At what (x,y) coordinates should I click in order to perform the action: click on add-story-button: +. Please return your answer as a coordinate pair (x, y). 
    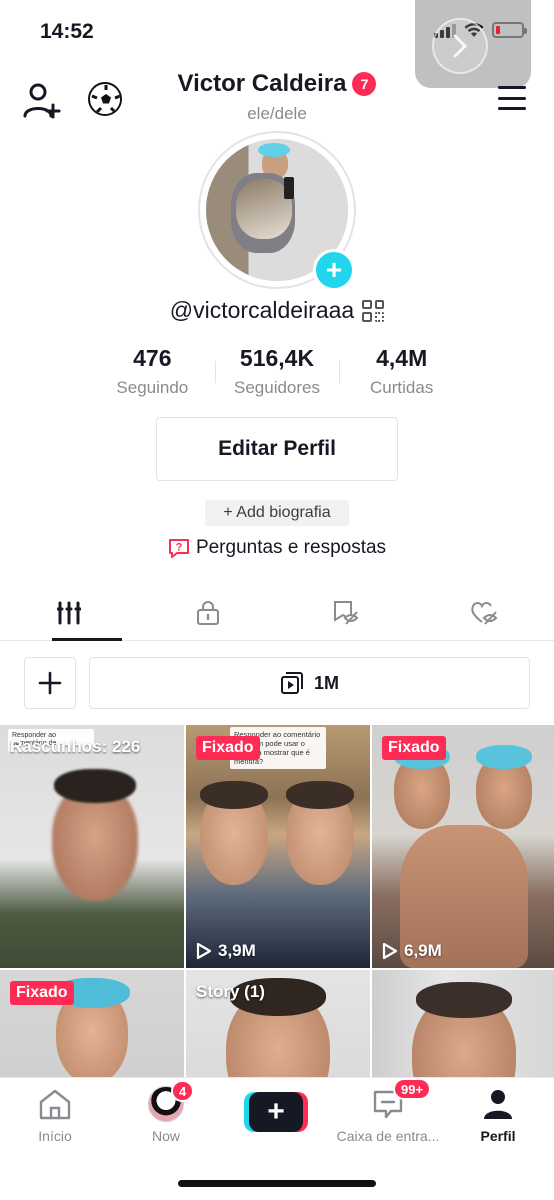
    Looking at the image, I should click on (334, 270).